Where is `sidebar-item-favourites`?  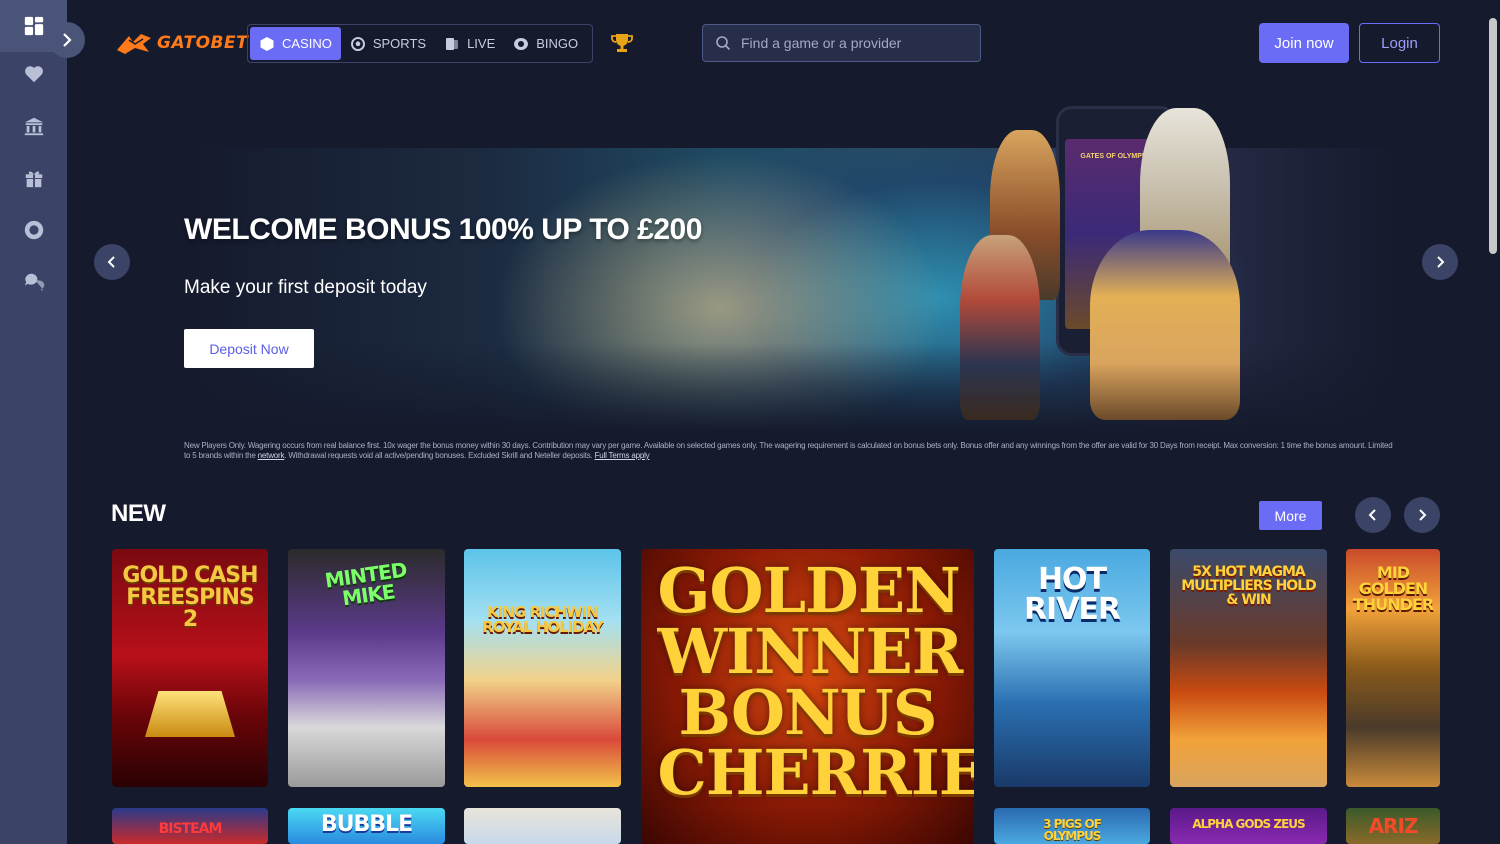 sidebar-item-favourites is located at coordinates (33, 74).